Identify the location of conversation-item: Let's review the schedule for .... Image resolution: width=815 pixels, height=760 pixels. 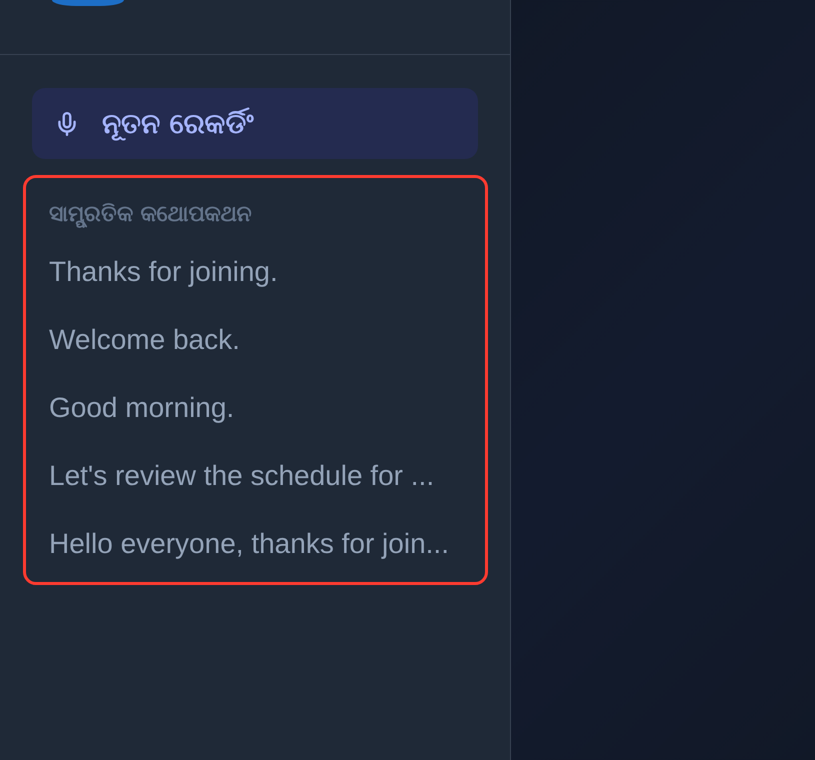
(241, 476).